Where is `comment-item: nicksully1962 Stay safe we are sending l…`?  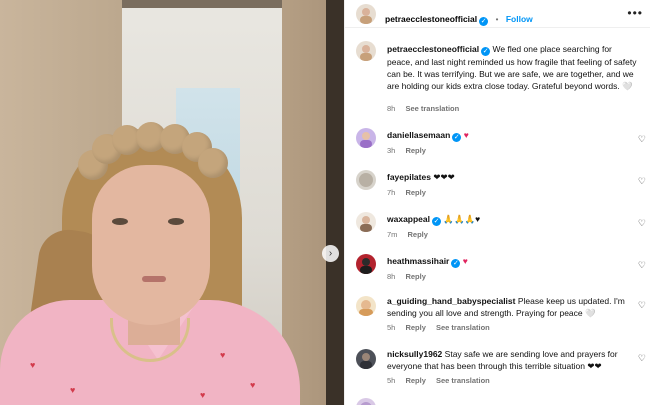
comment-item: nicksully1962 Stay safe we are sending l… is located at coordinates (497, 370).